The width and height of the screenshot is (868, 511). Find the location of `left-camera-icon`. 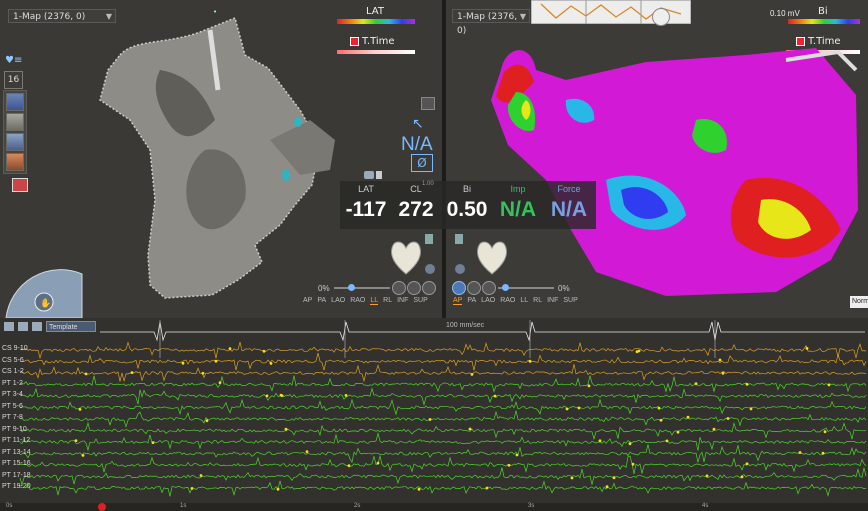

left-camera-icon is located at coordinates (429, 288).